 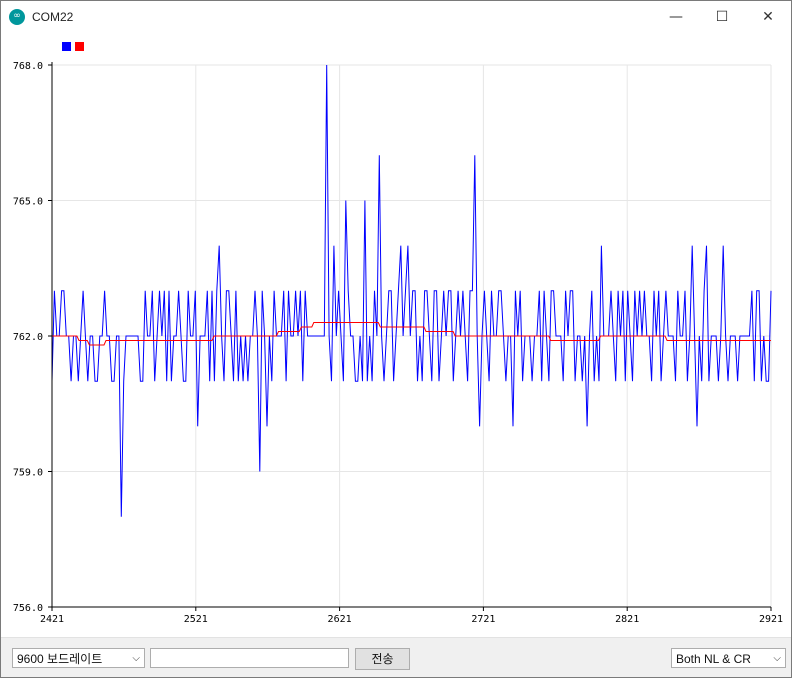 What do you see at coordinates (771, 619) in the screenshot?
I see `x-tick-label: 2921` at bounding box center [771, 619].